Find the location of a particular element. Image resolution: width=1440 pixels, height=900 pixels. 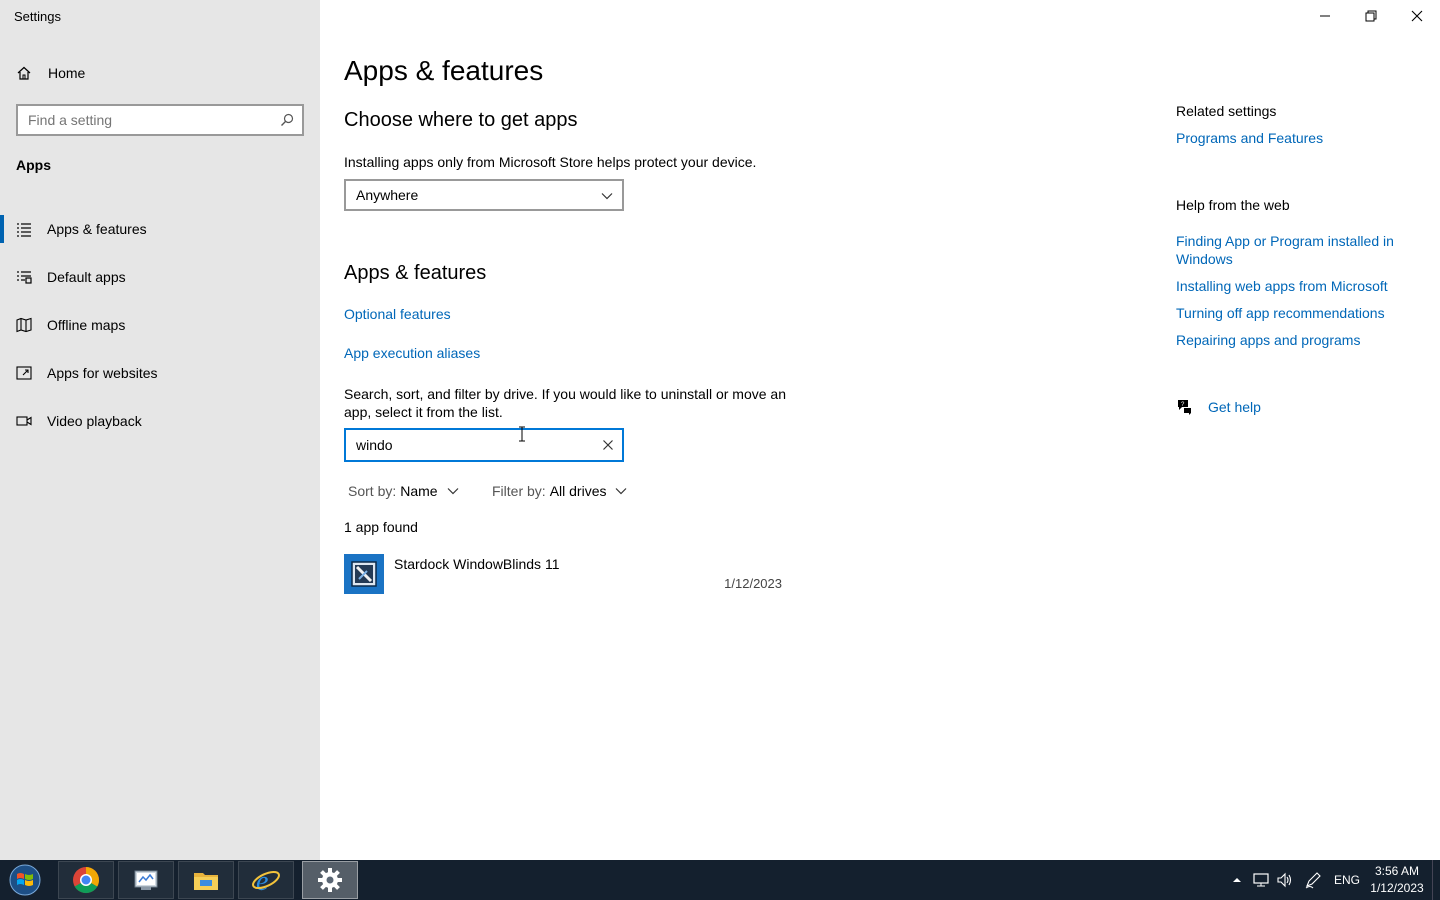

app-source-dropdown: Anywhere is located at coordinates (484, 195).